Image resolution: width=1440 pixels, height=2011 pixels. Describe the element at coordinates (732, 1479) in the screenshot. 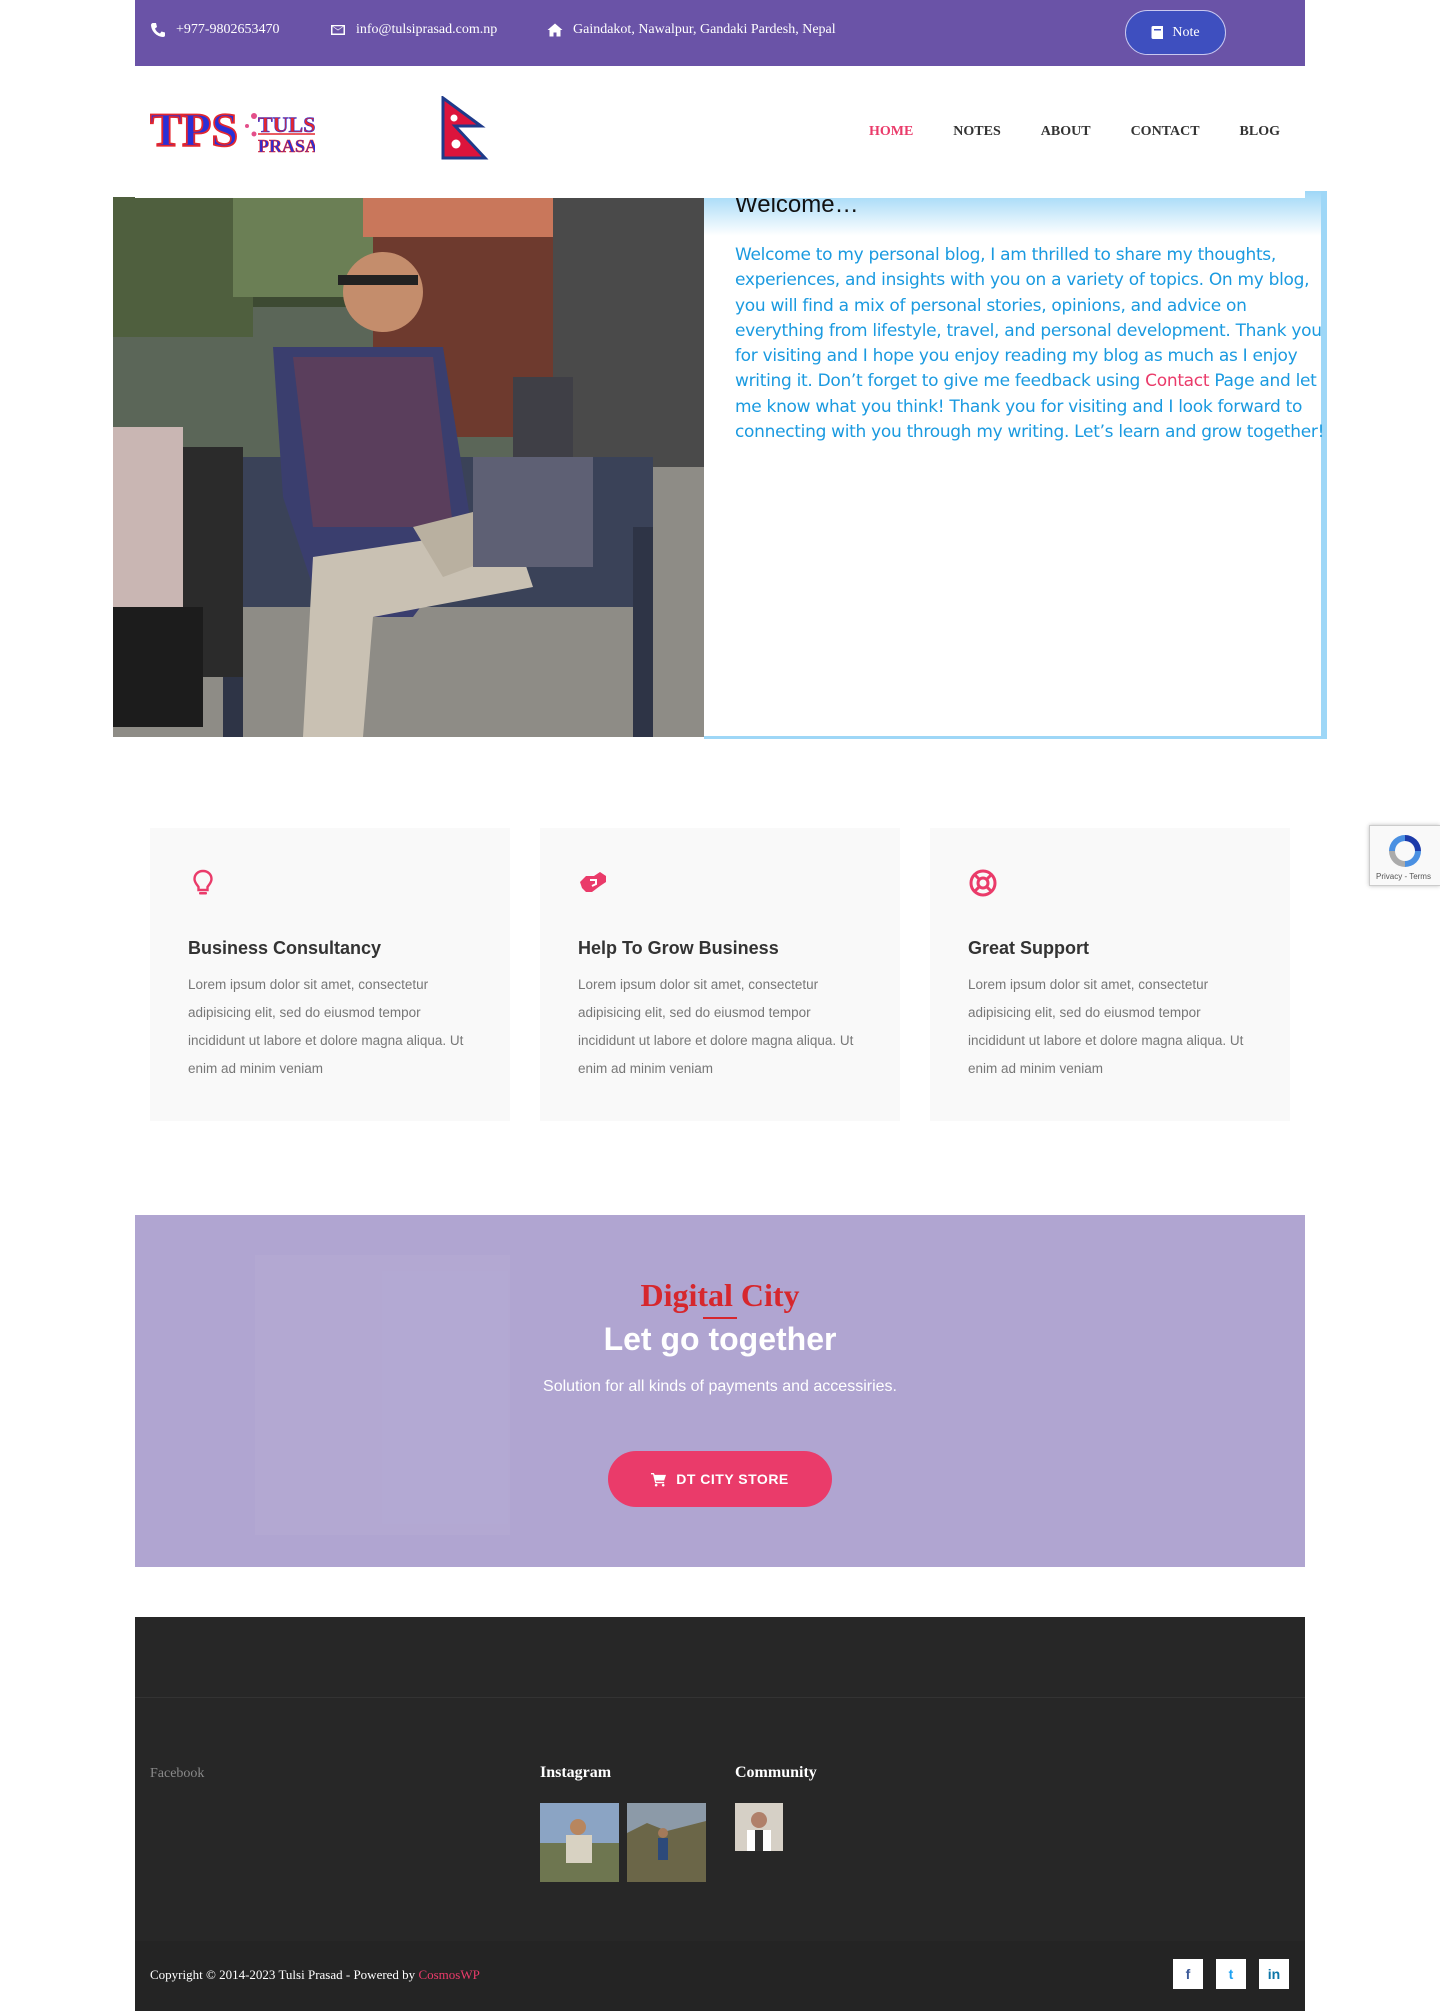

I see `store-button-label: DT CITY STORE` at that location.